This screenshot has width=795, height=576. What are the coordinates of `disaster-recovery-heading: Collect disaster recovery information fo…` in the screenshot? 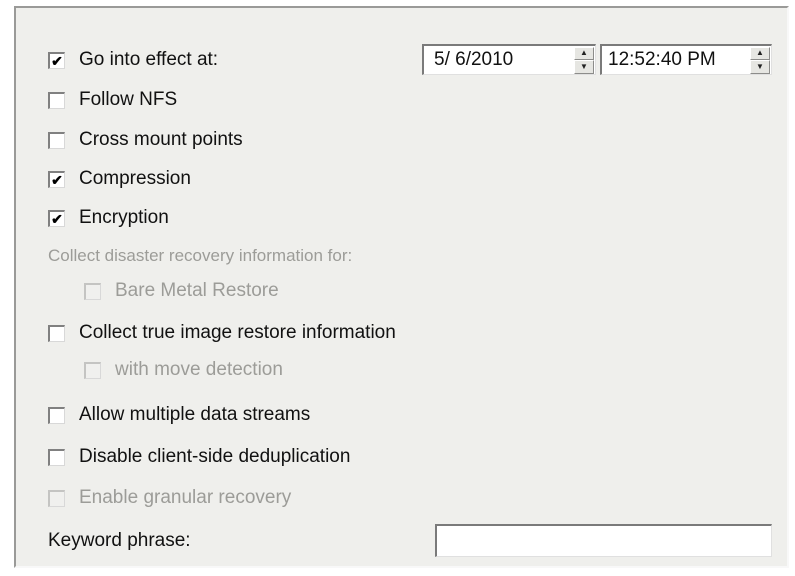 It's located at (200, 255).